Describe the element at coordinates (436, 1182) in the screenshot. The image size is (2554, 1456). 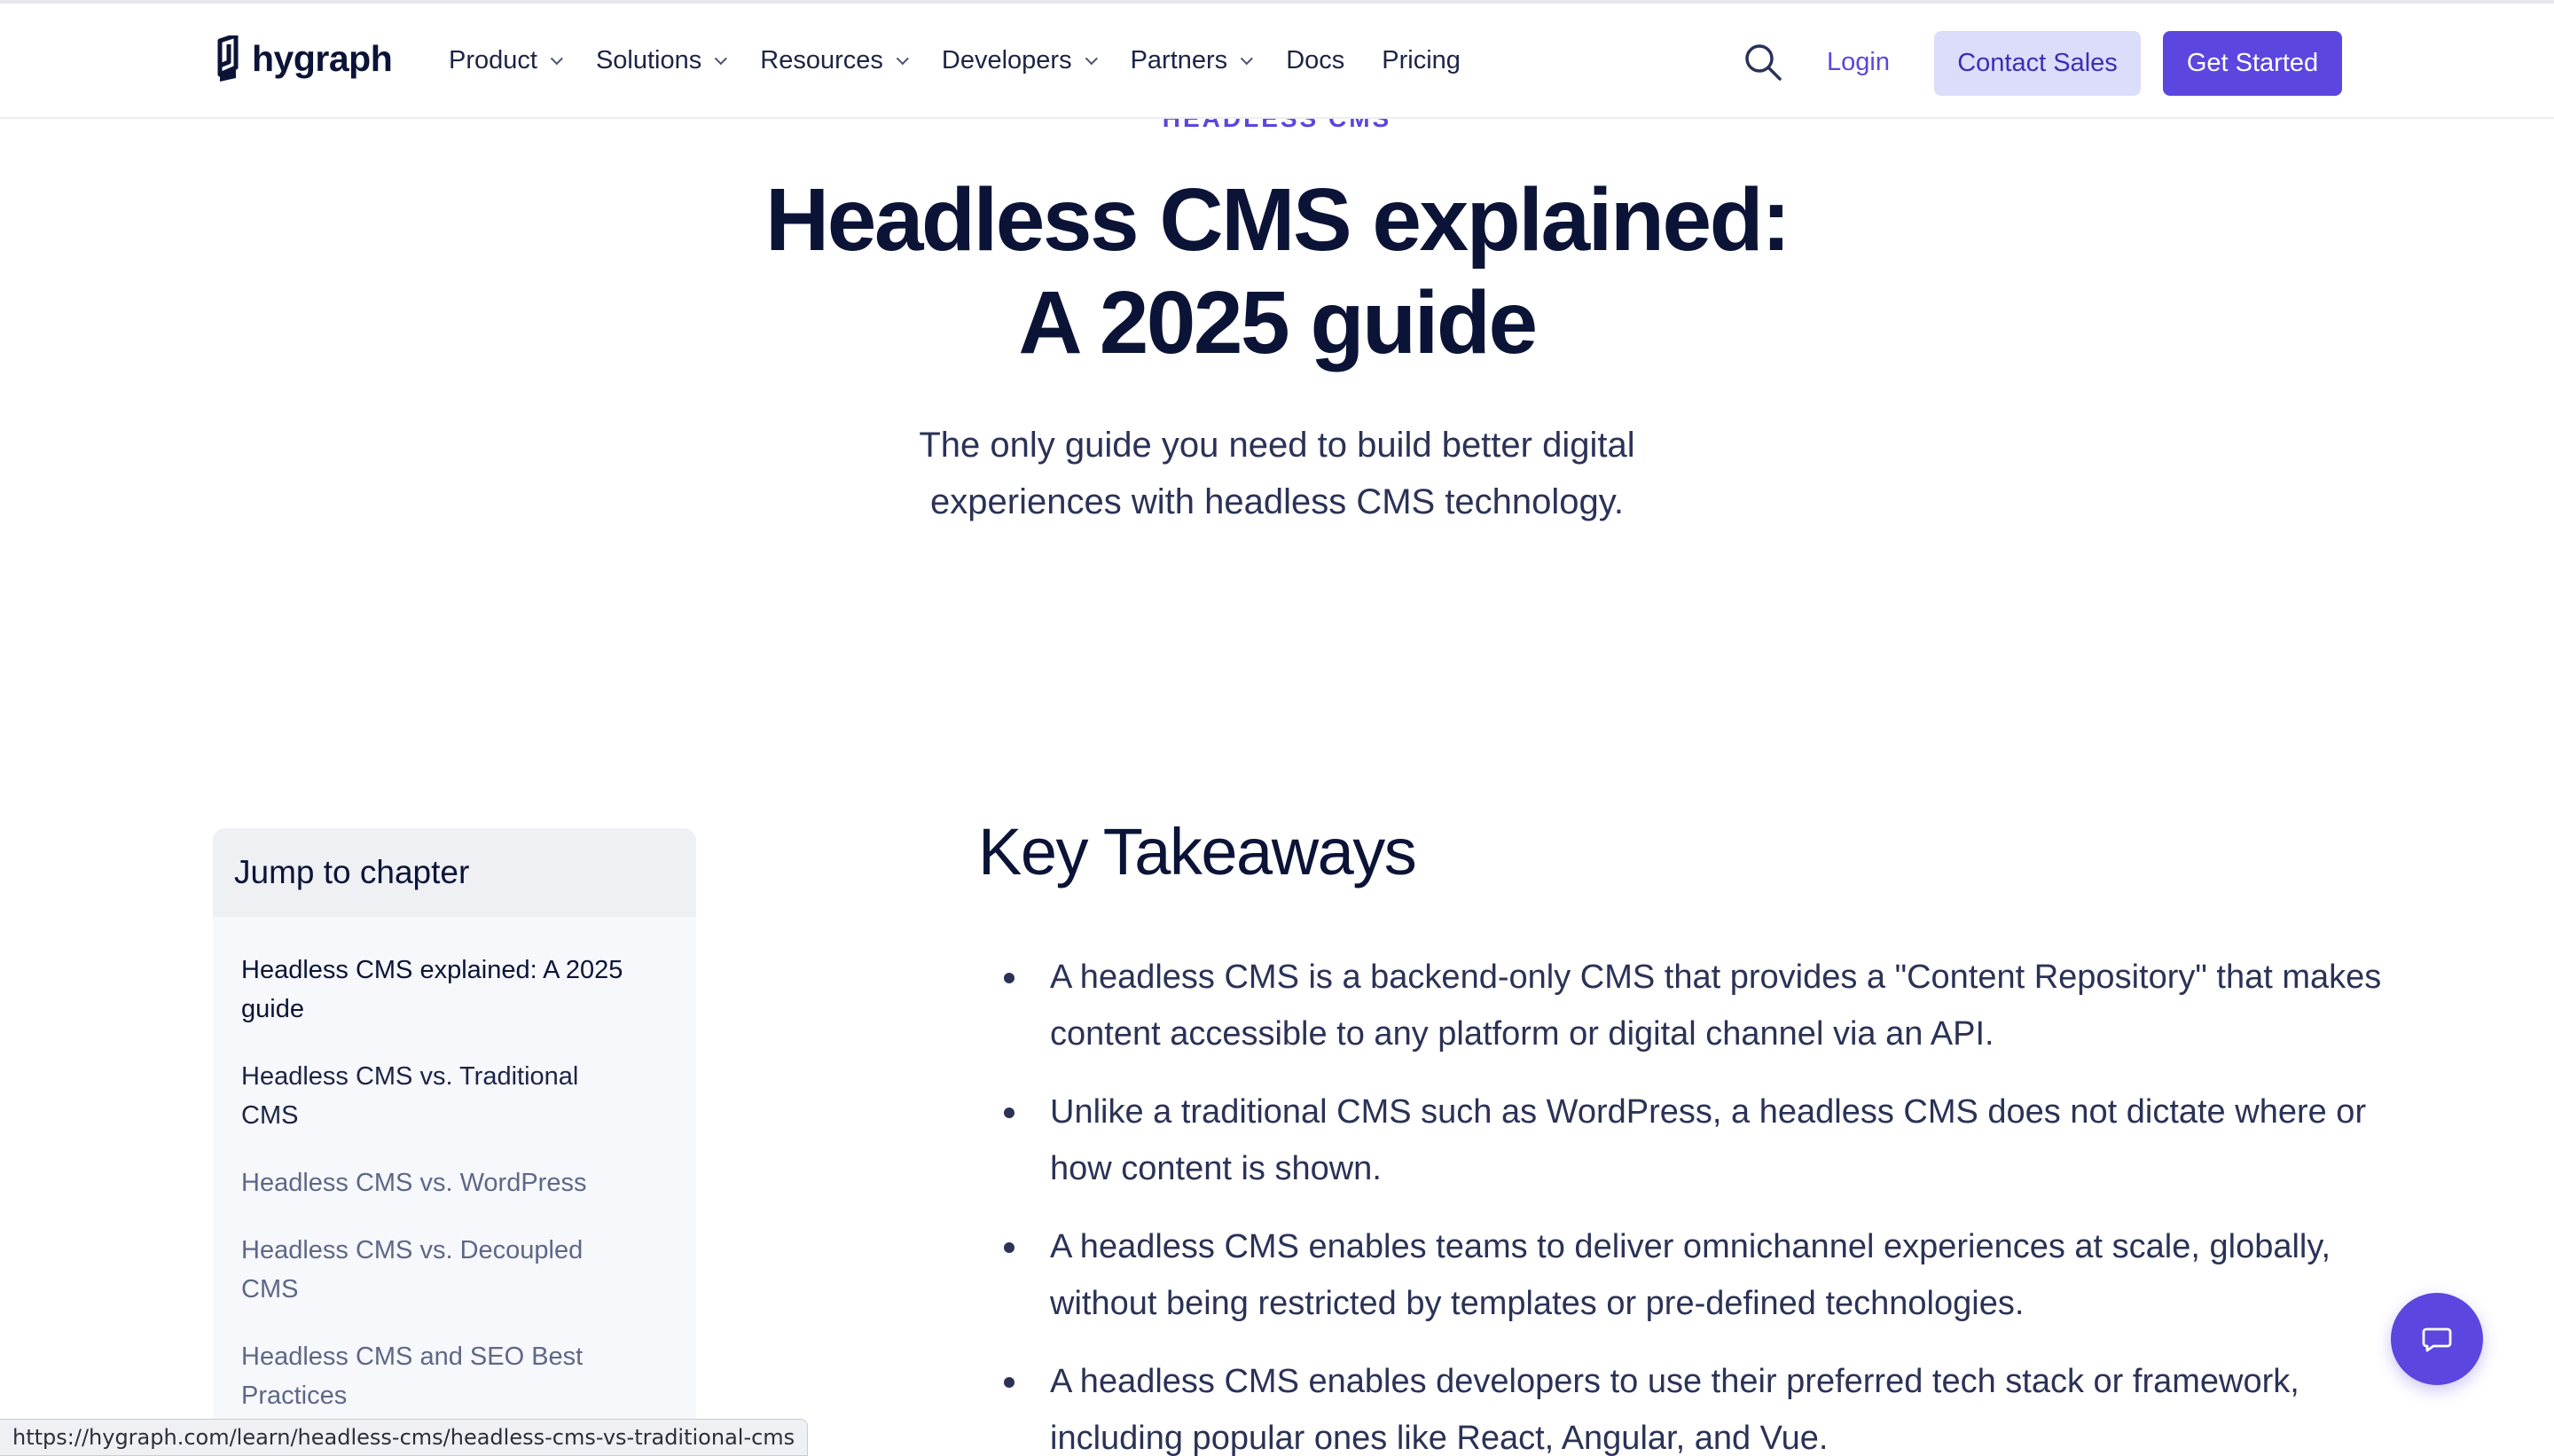
I see `toc-item-vs-wordpress: Headless CMS vs. WordPress` at that location.